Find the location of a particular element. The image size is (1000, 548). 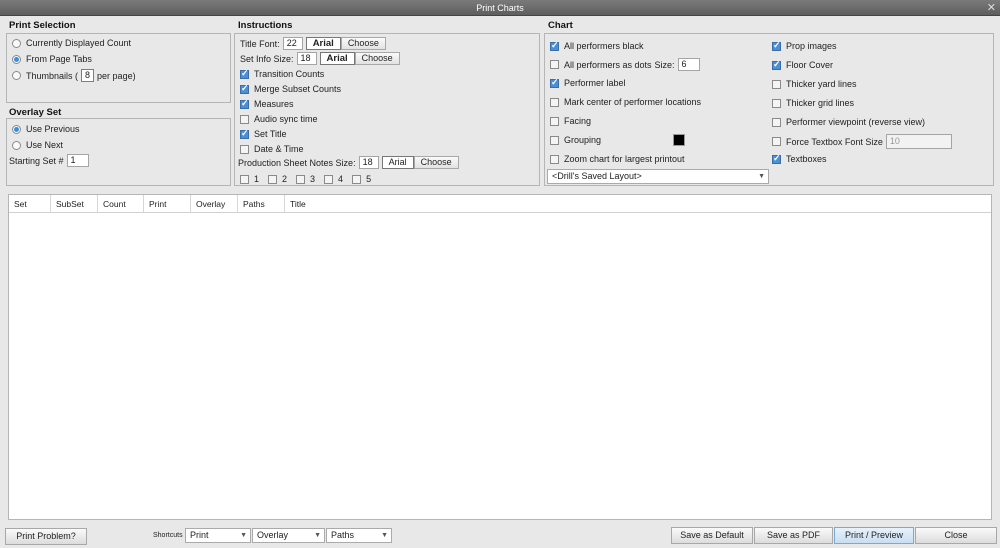

option-from-page-tabs: From Page Tabs is located at coordinates (52, 59).